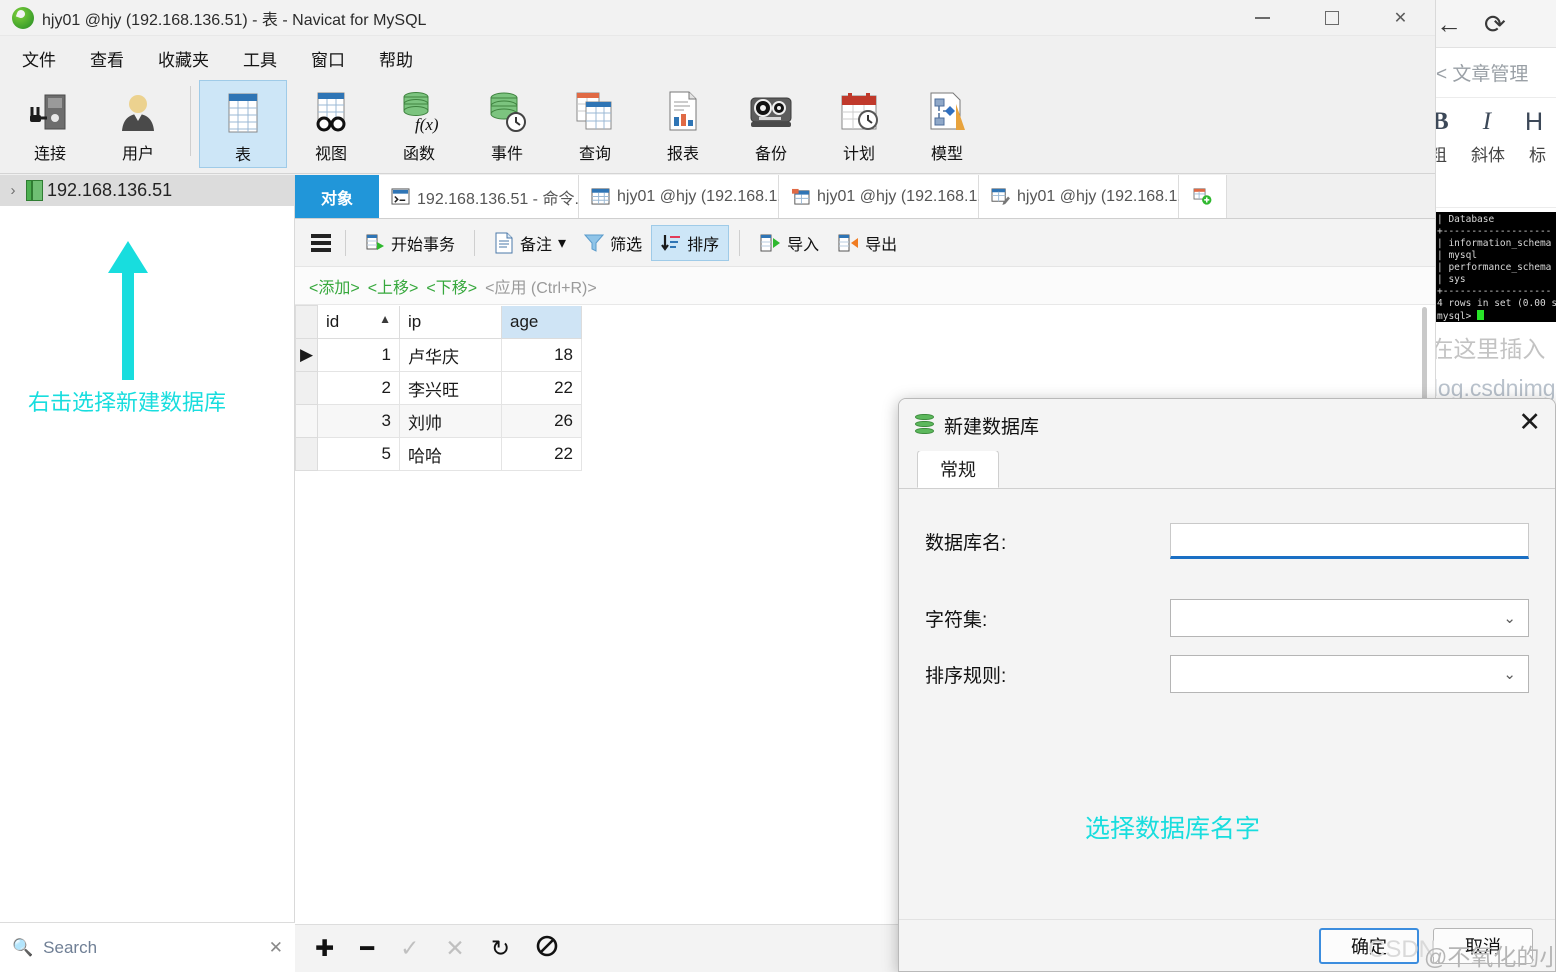  I want to click on begin-transaction-button: 开始事务, so click(410, 243).